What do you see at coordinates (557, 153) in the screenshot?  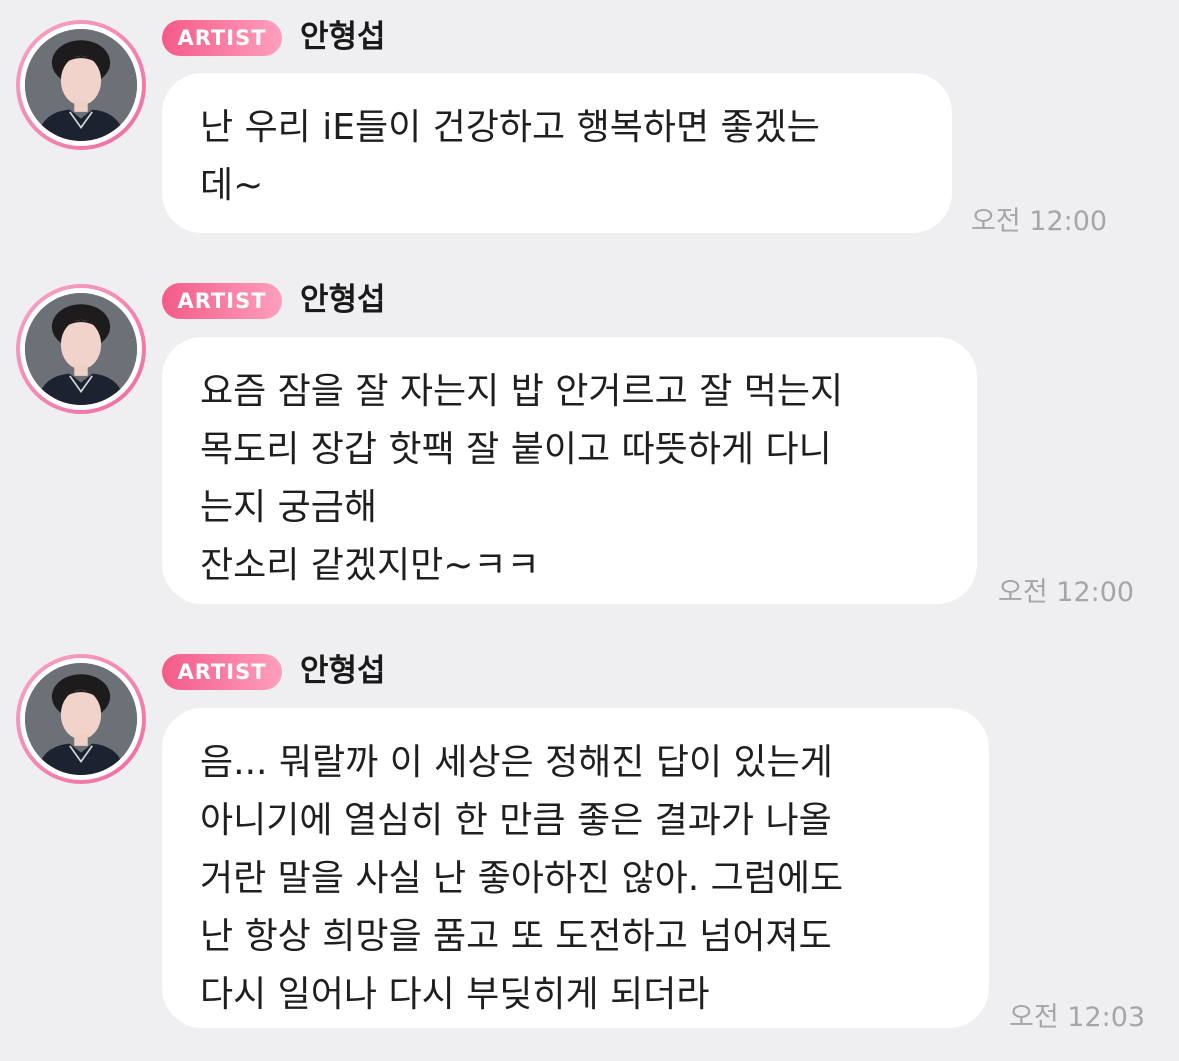 I see `message-bubble: 난 우리 iE들이 건강하고 행복하면 좋겠는 데~` at bounding box center [557, 153].